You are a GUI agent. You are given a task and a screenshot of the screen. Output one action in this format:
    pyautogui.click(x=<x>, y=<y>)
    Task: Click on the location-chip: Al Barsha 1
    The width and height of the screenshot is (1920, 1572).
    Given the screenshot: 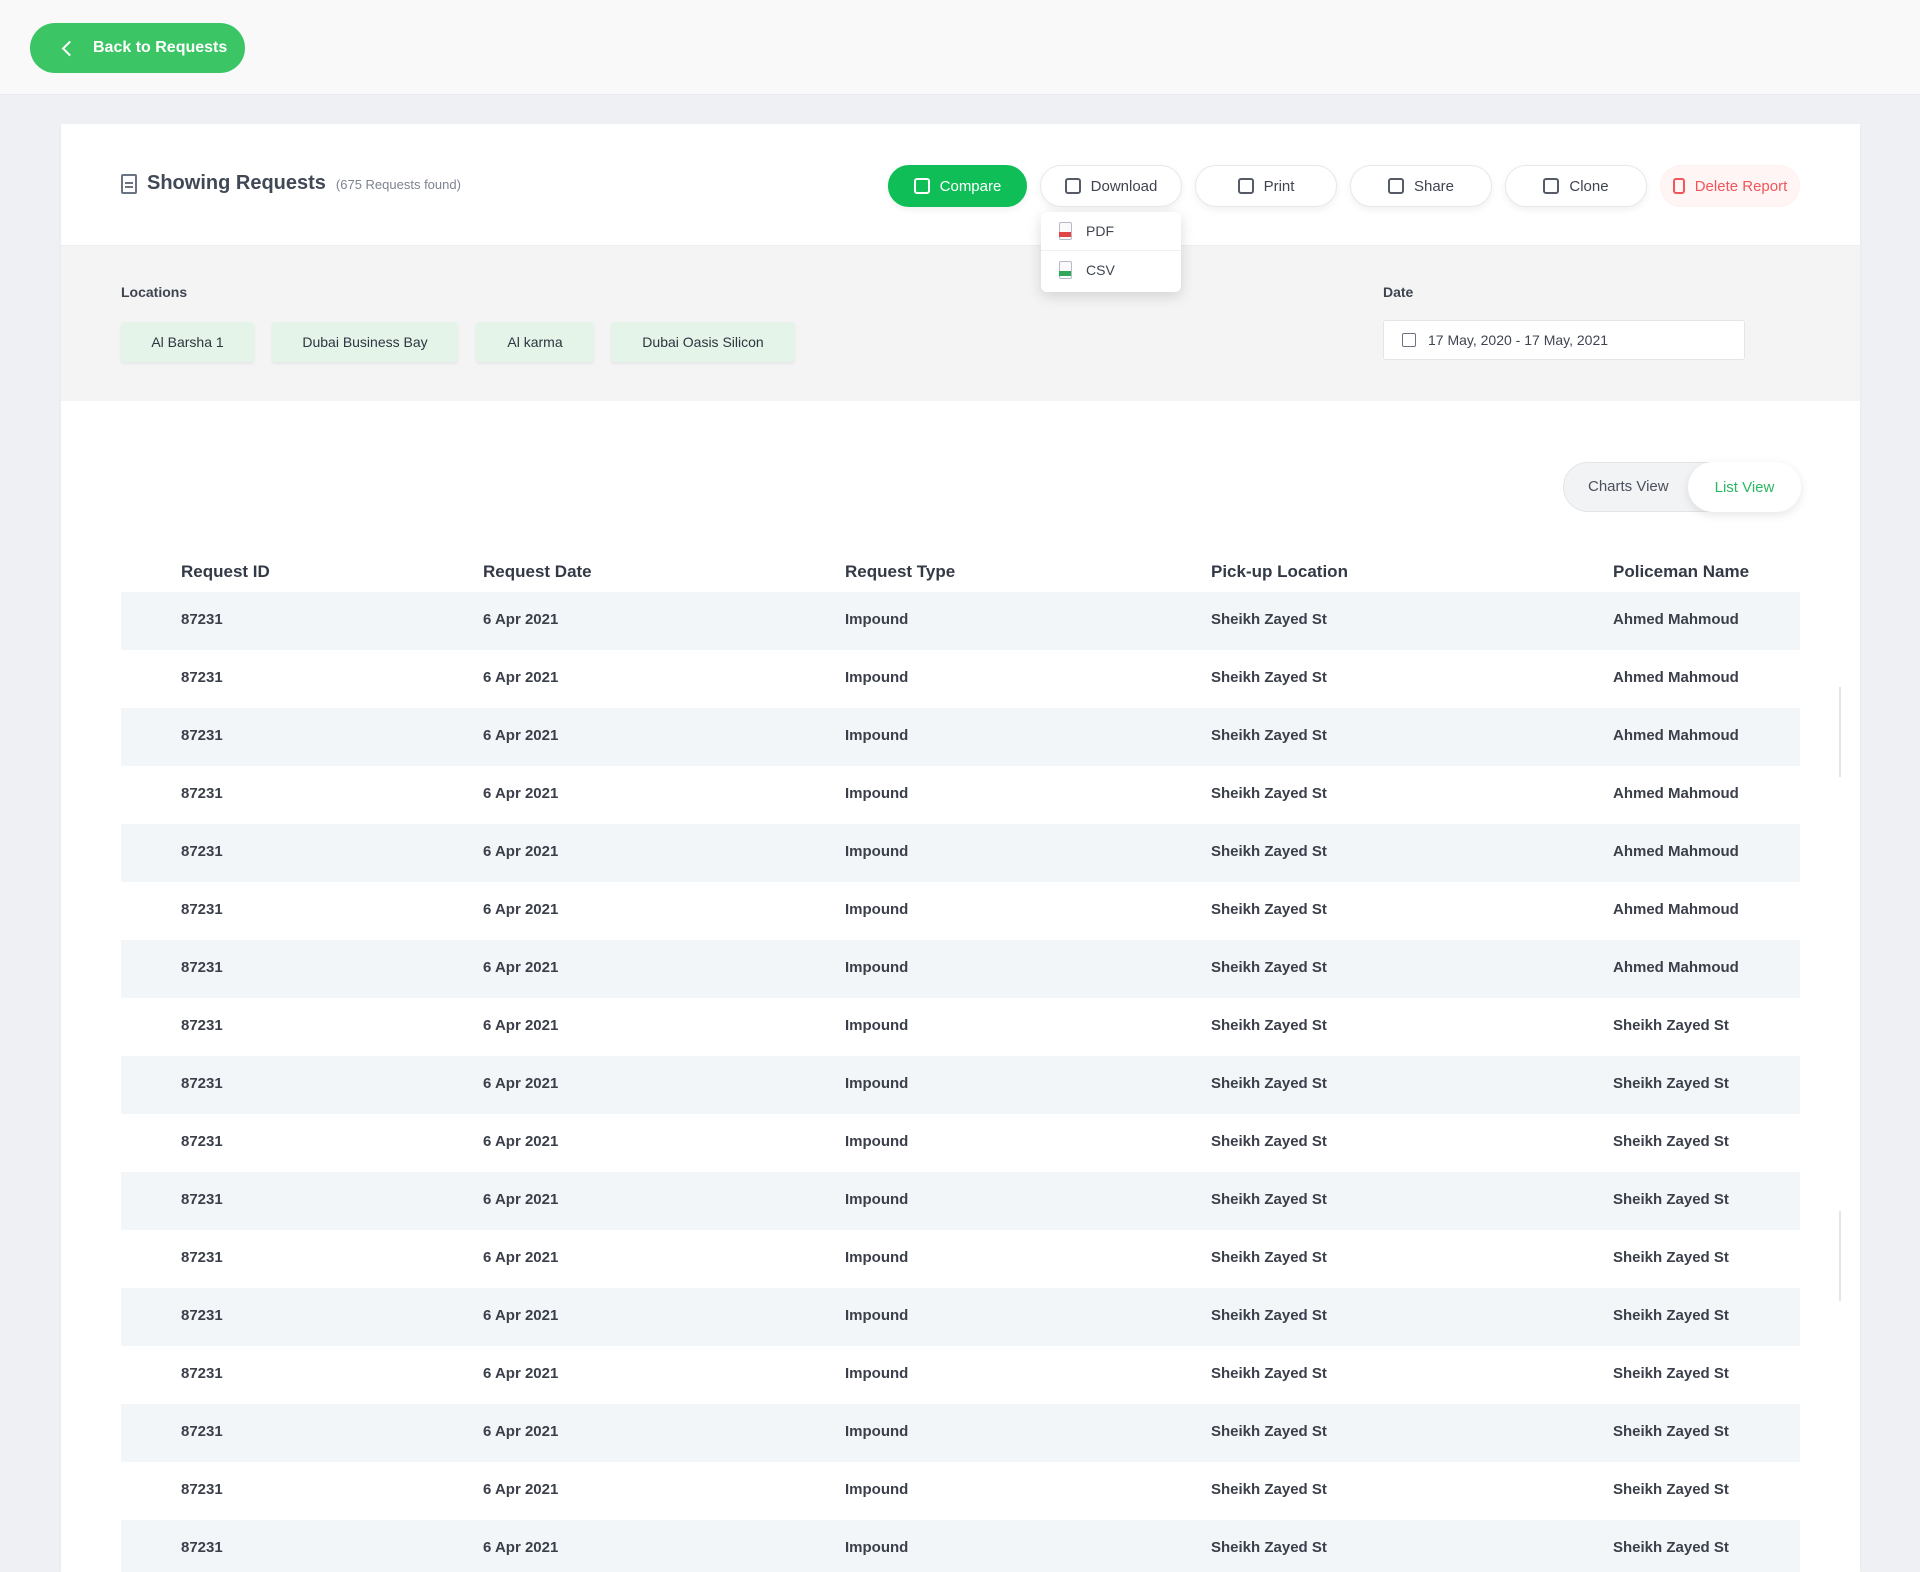 What is the action you would take?
    pyautogui.click(x=187, y=342)
    